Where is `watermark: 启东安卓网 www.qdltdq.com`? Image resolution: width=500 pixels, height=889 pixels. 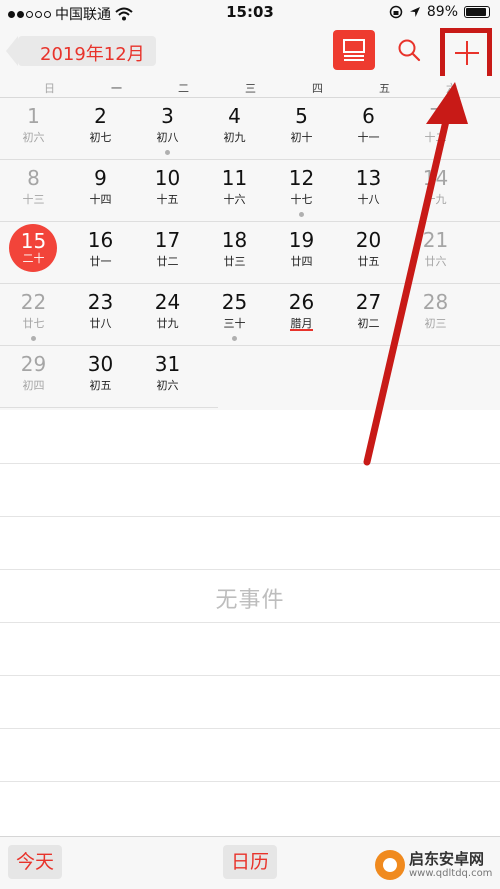 watermark: 启东安卓网 www.qdltdq.com is located at coordinates (436, 866).